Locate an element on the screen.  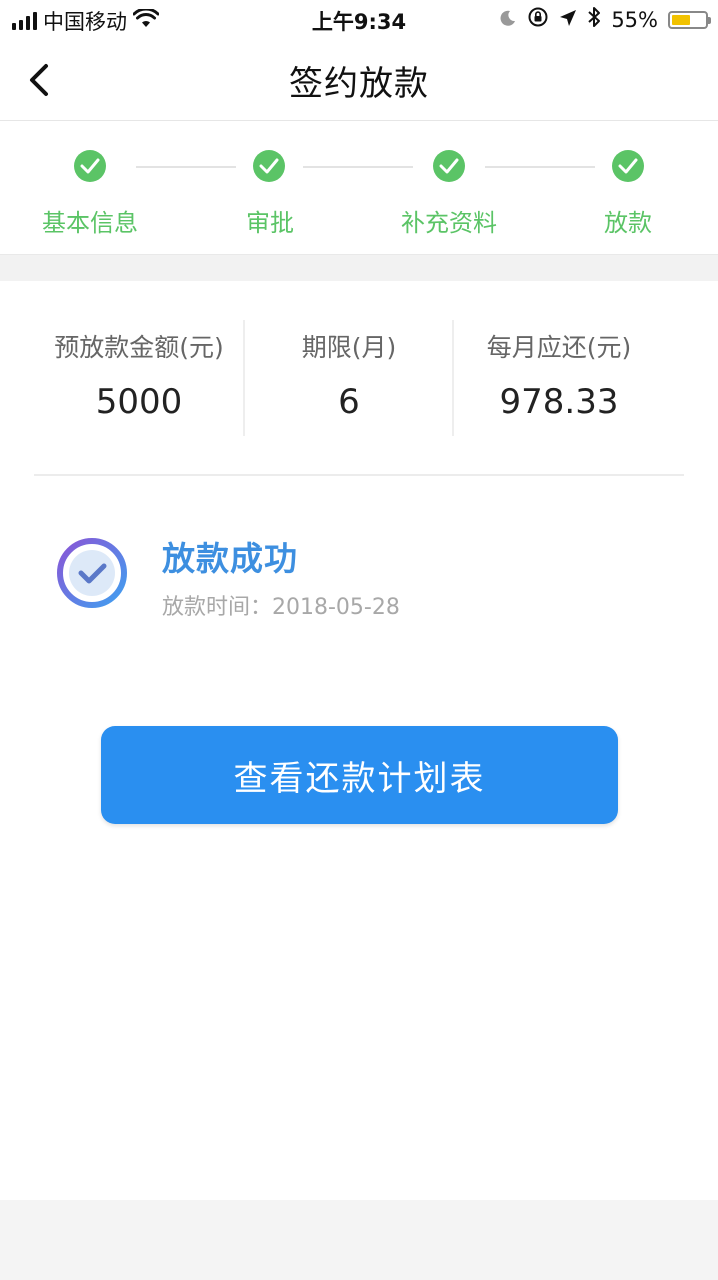
summary-header: 预放款金额(元) is located at coordinates (139, 347).